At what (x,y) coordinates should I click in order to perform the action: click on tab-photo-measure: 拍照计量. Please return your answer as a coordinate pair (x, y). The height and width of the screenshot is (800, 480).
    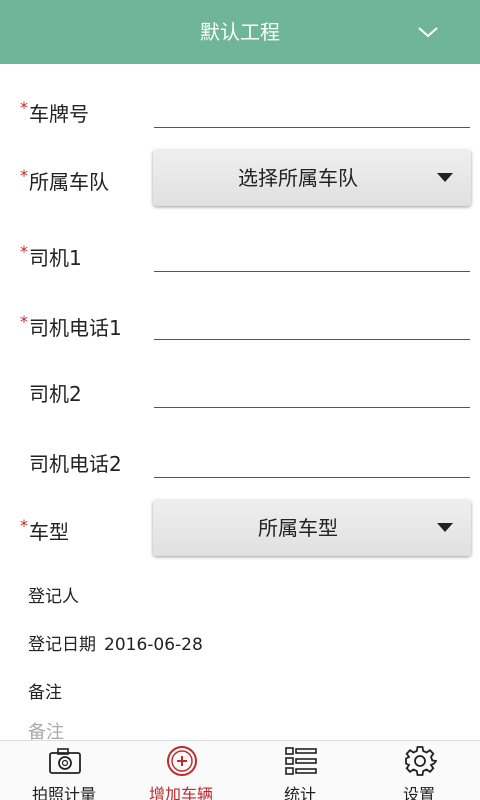
    Looking at the image, I should click on (64, 770).